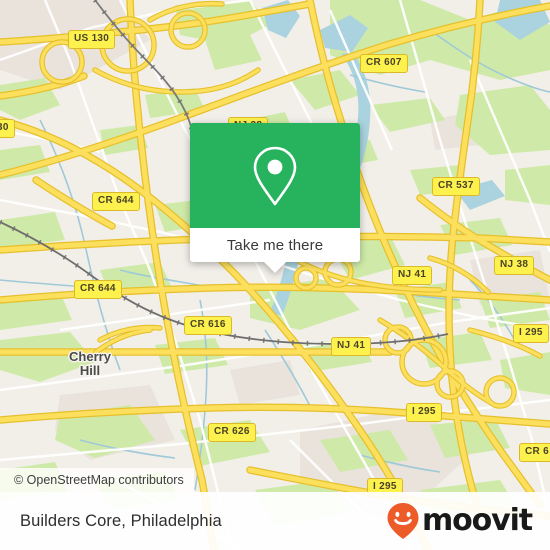 The width and height of the screenshot is (550, 550). I want to click on road-shield-us130: US 130, so click(92, 39).